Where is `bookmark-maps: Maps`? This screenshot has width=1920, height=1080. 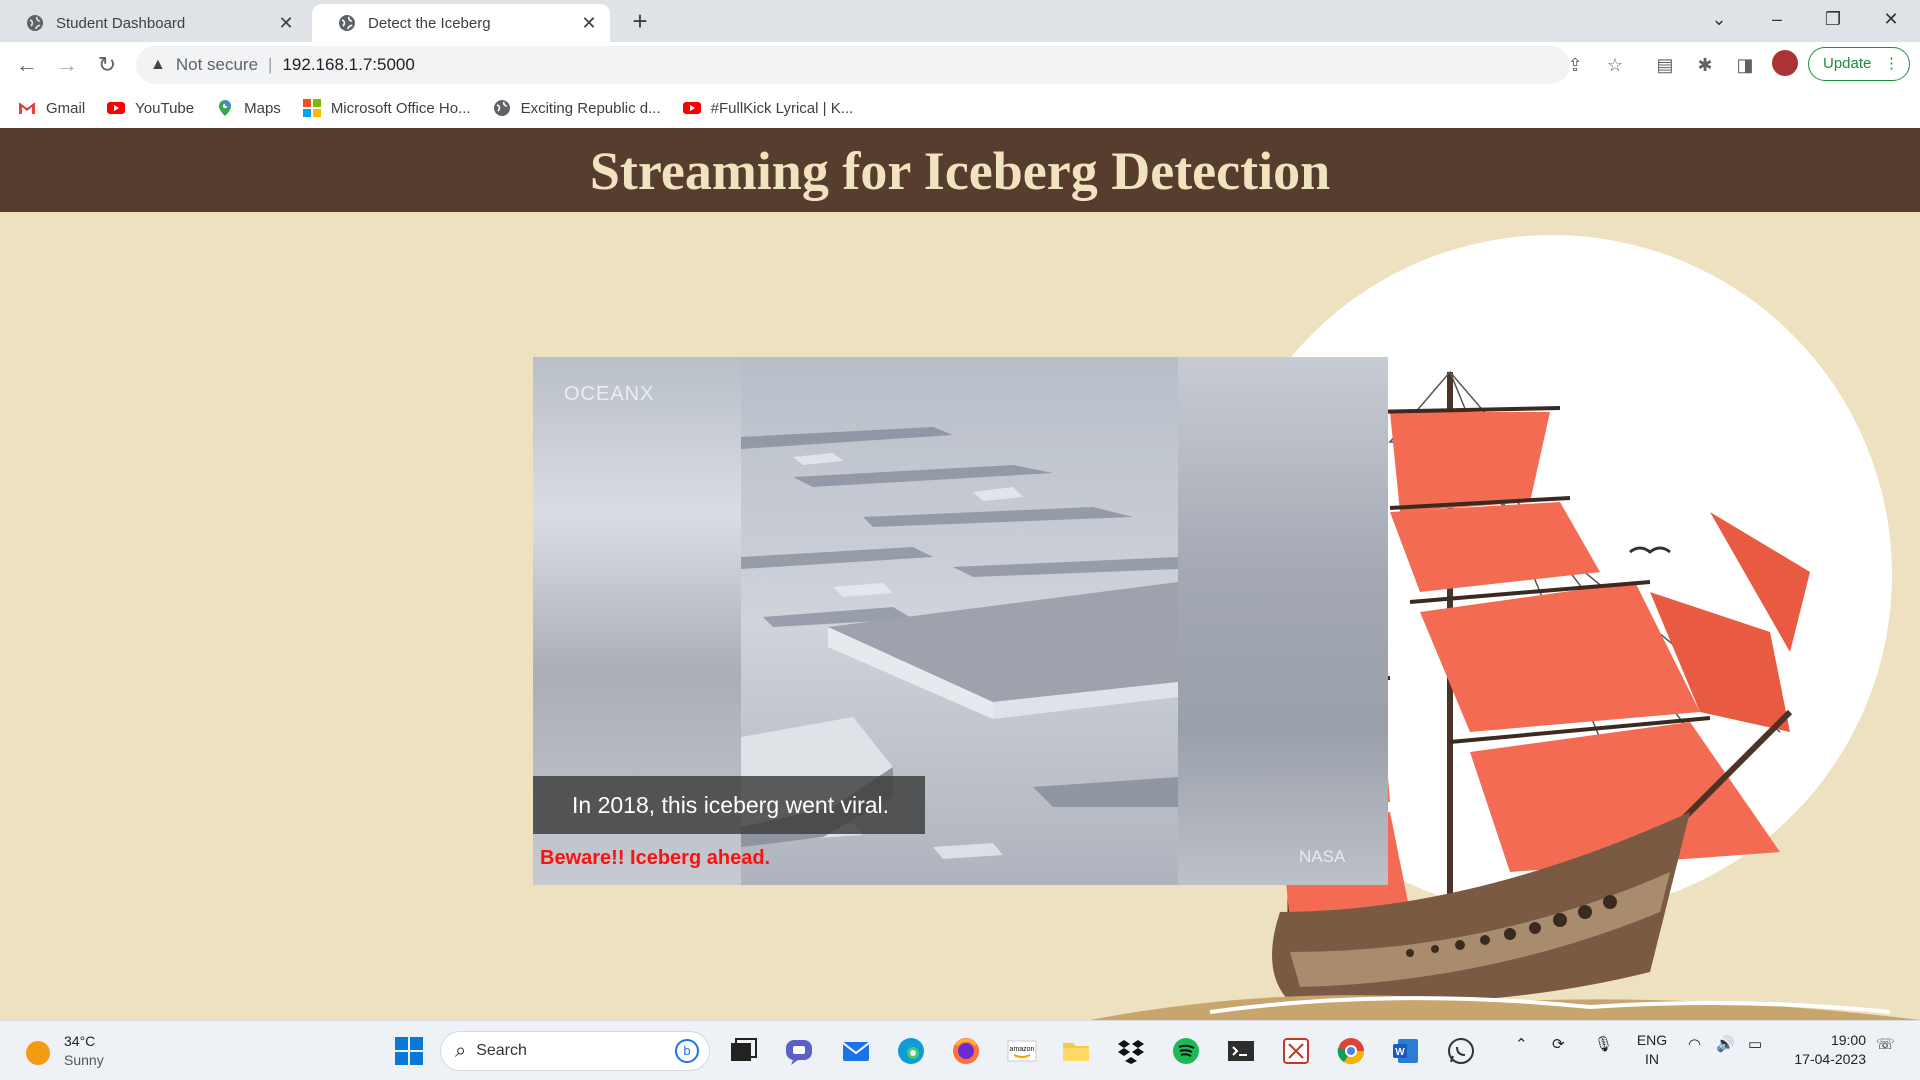
bookmark-maps: Maps is located at coordinates (248, 108).